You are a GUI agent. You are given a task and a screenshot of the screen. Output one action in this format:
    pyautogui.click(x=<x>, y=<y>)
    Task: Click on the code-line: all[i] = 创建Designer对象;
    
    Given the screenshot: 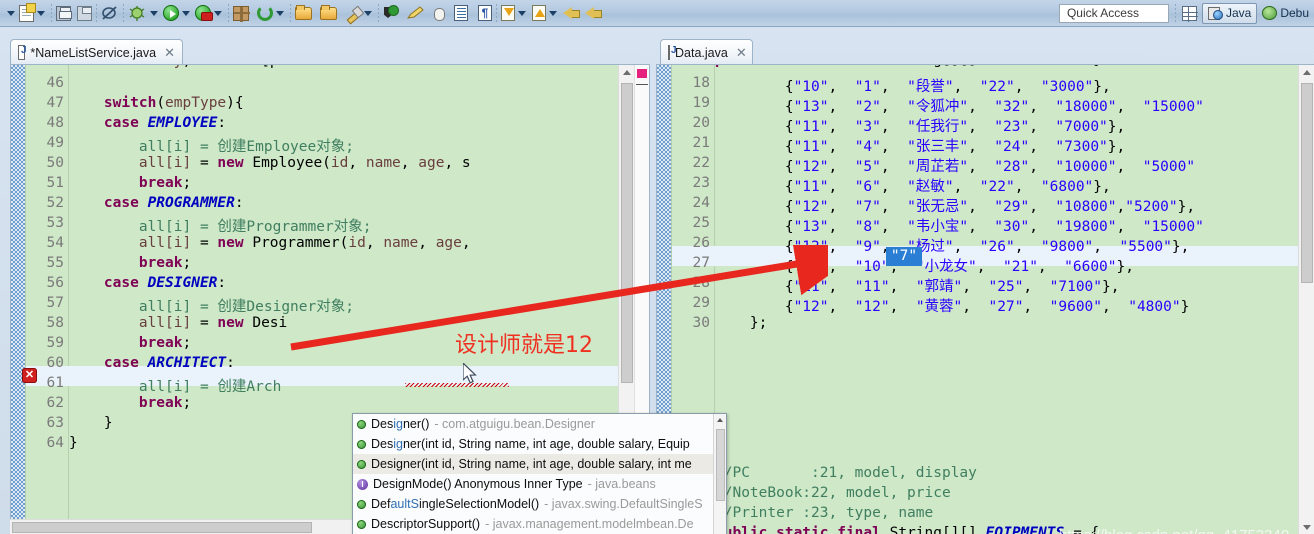 What is the action you would take?
    pyautogui.click(x=211, y=305)
    